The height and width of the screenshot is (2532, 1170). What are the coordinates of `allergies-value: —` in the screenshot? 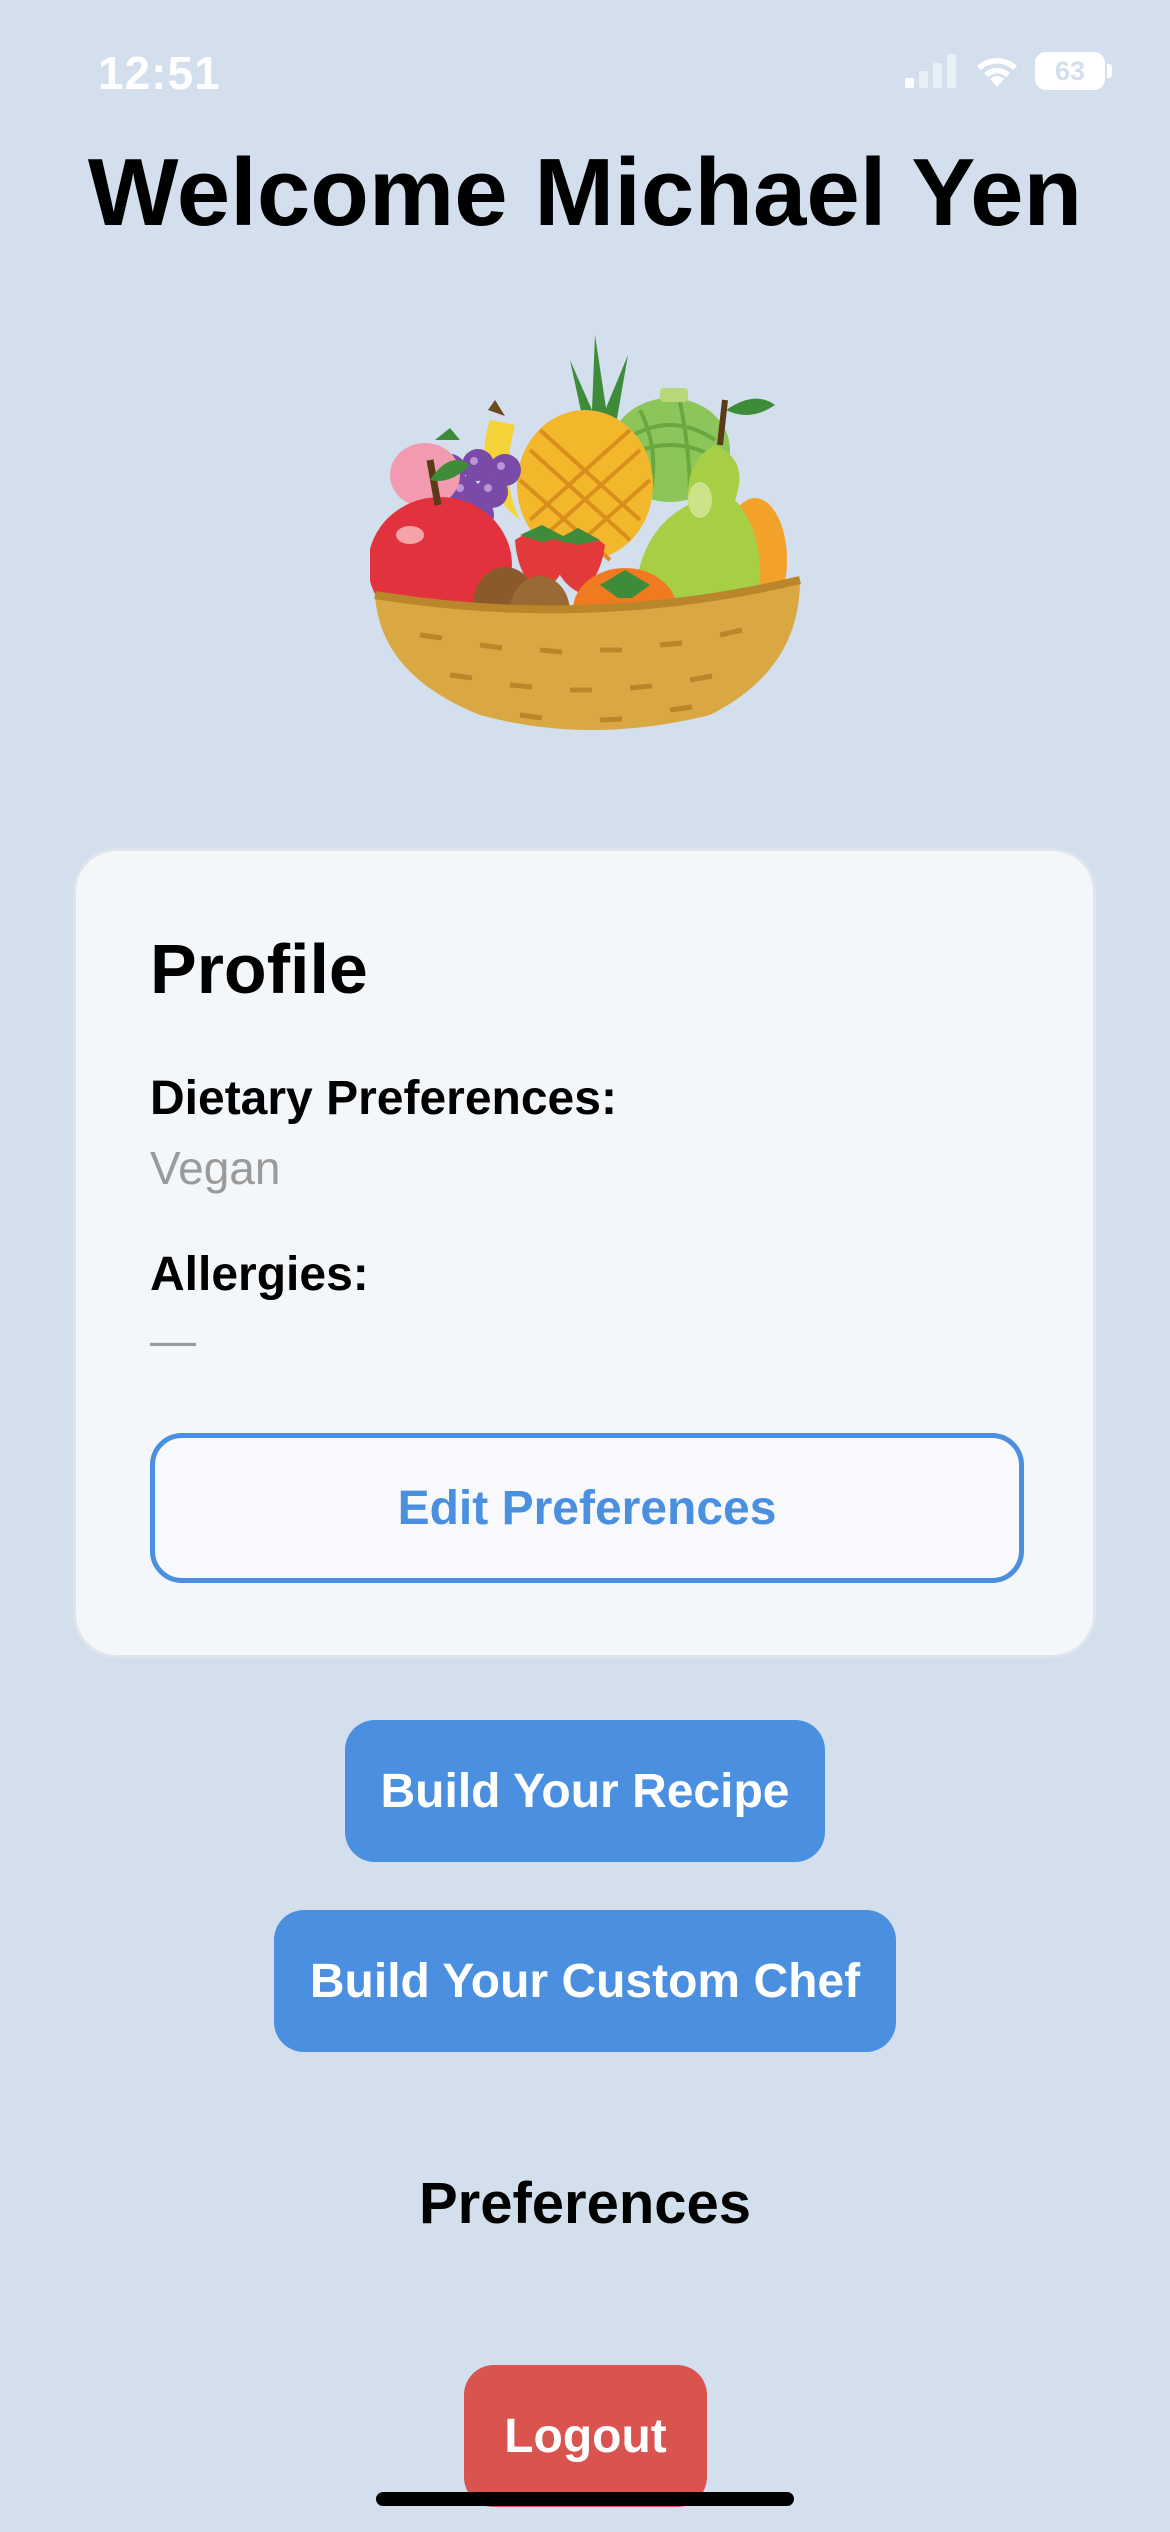 It's located at (173, 1340).